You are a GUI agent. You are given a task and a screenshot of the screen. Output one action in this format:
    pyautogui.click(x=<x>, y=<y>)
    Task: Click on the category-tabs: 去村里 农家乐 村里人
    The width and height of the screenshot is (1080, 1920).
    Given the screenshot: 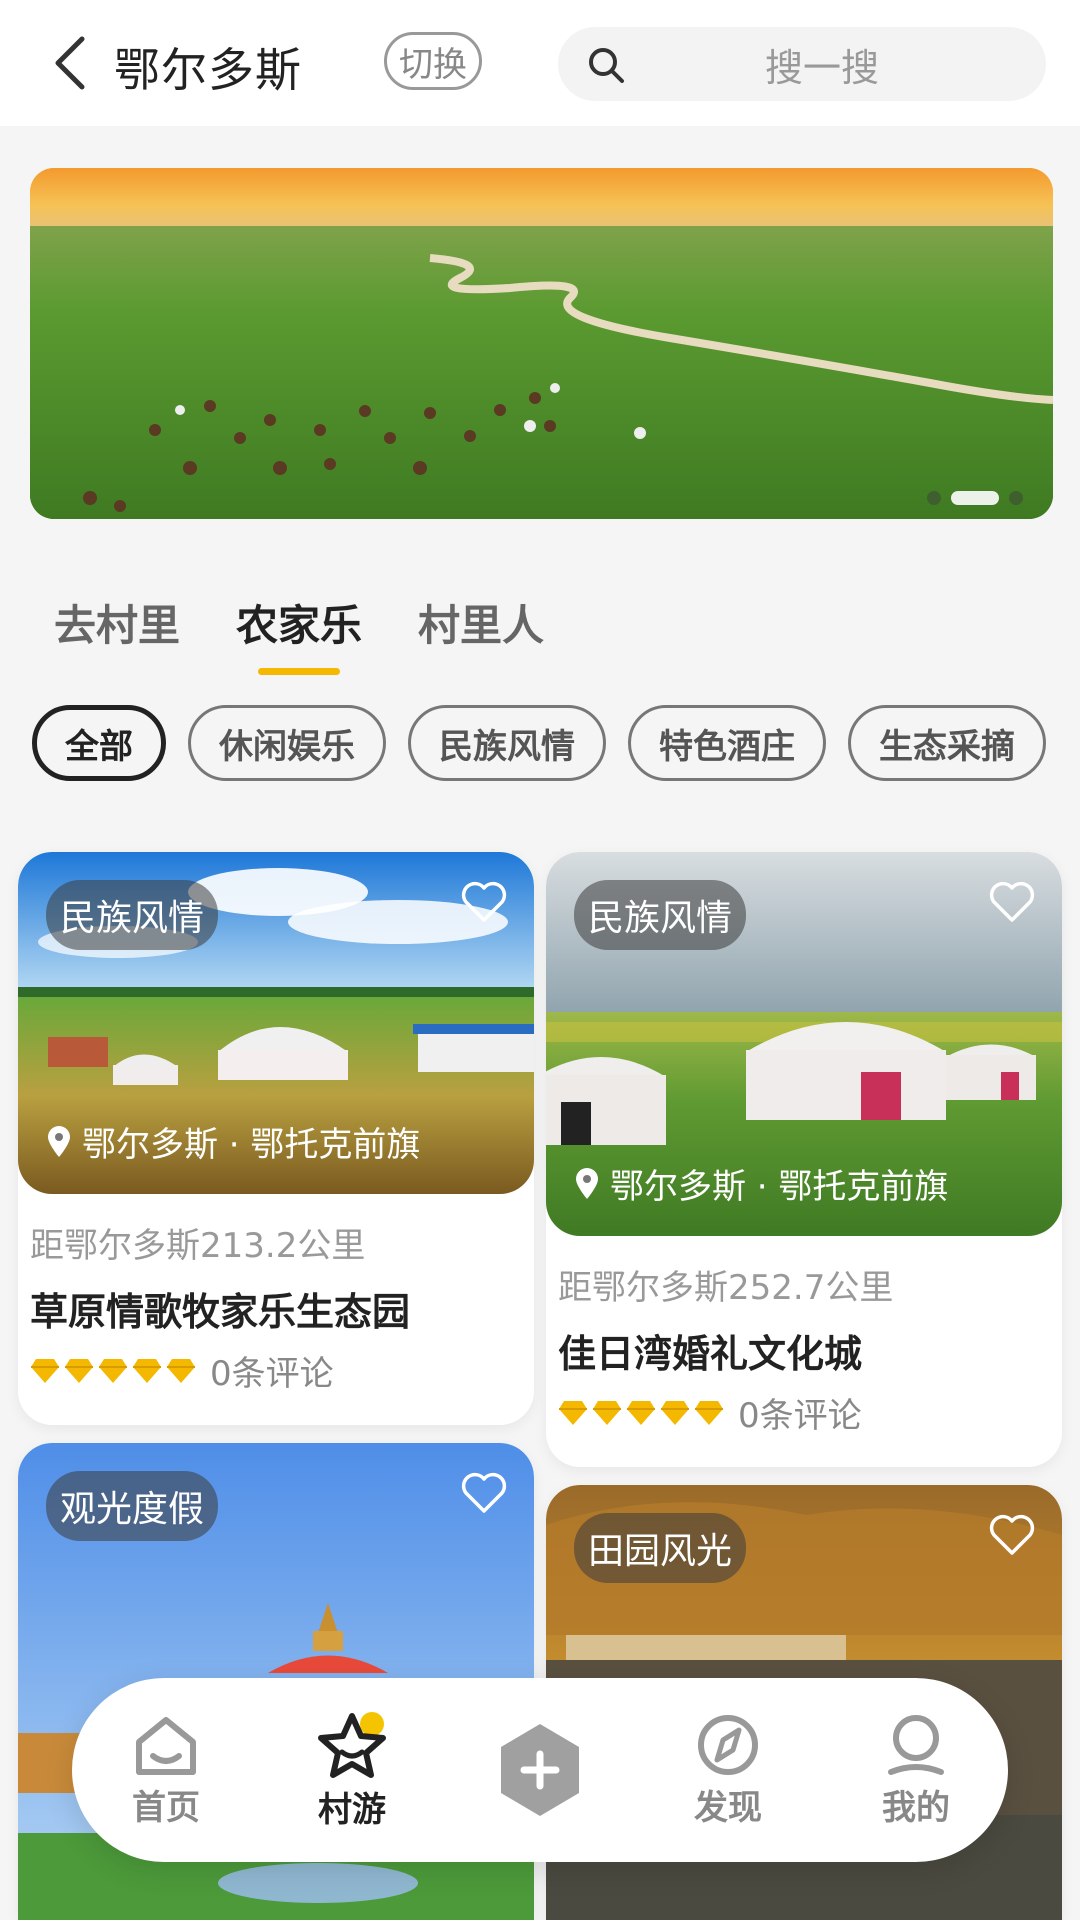 What is the action you would take?
    pyautogui.click(x=327, y=633)
    